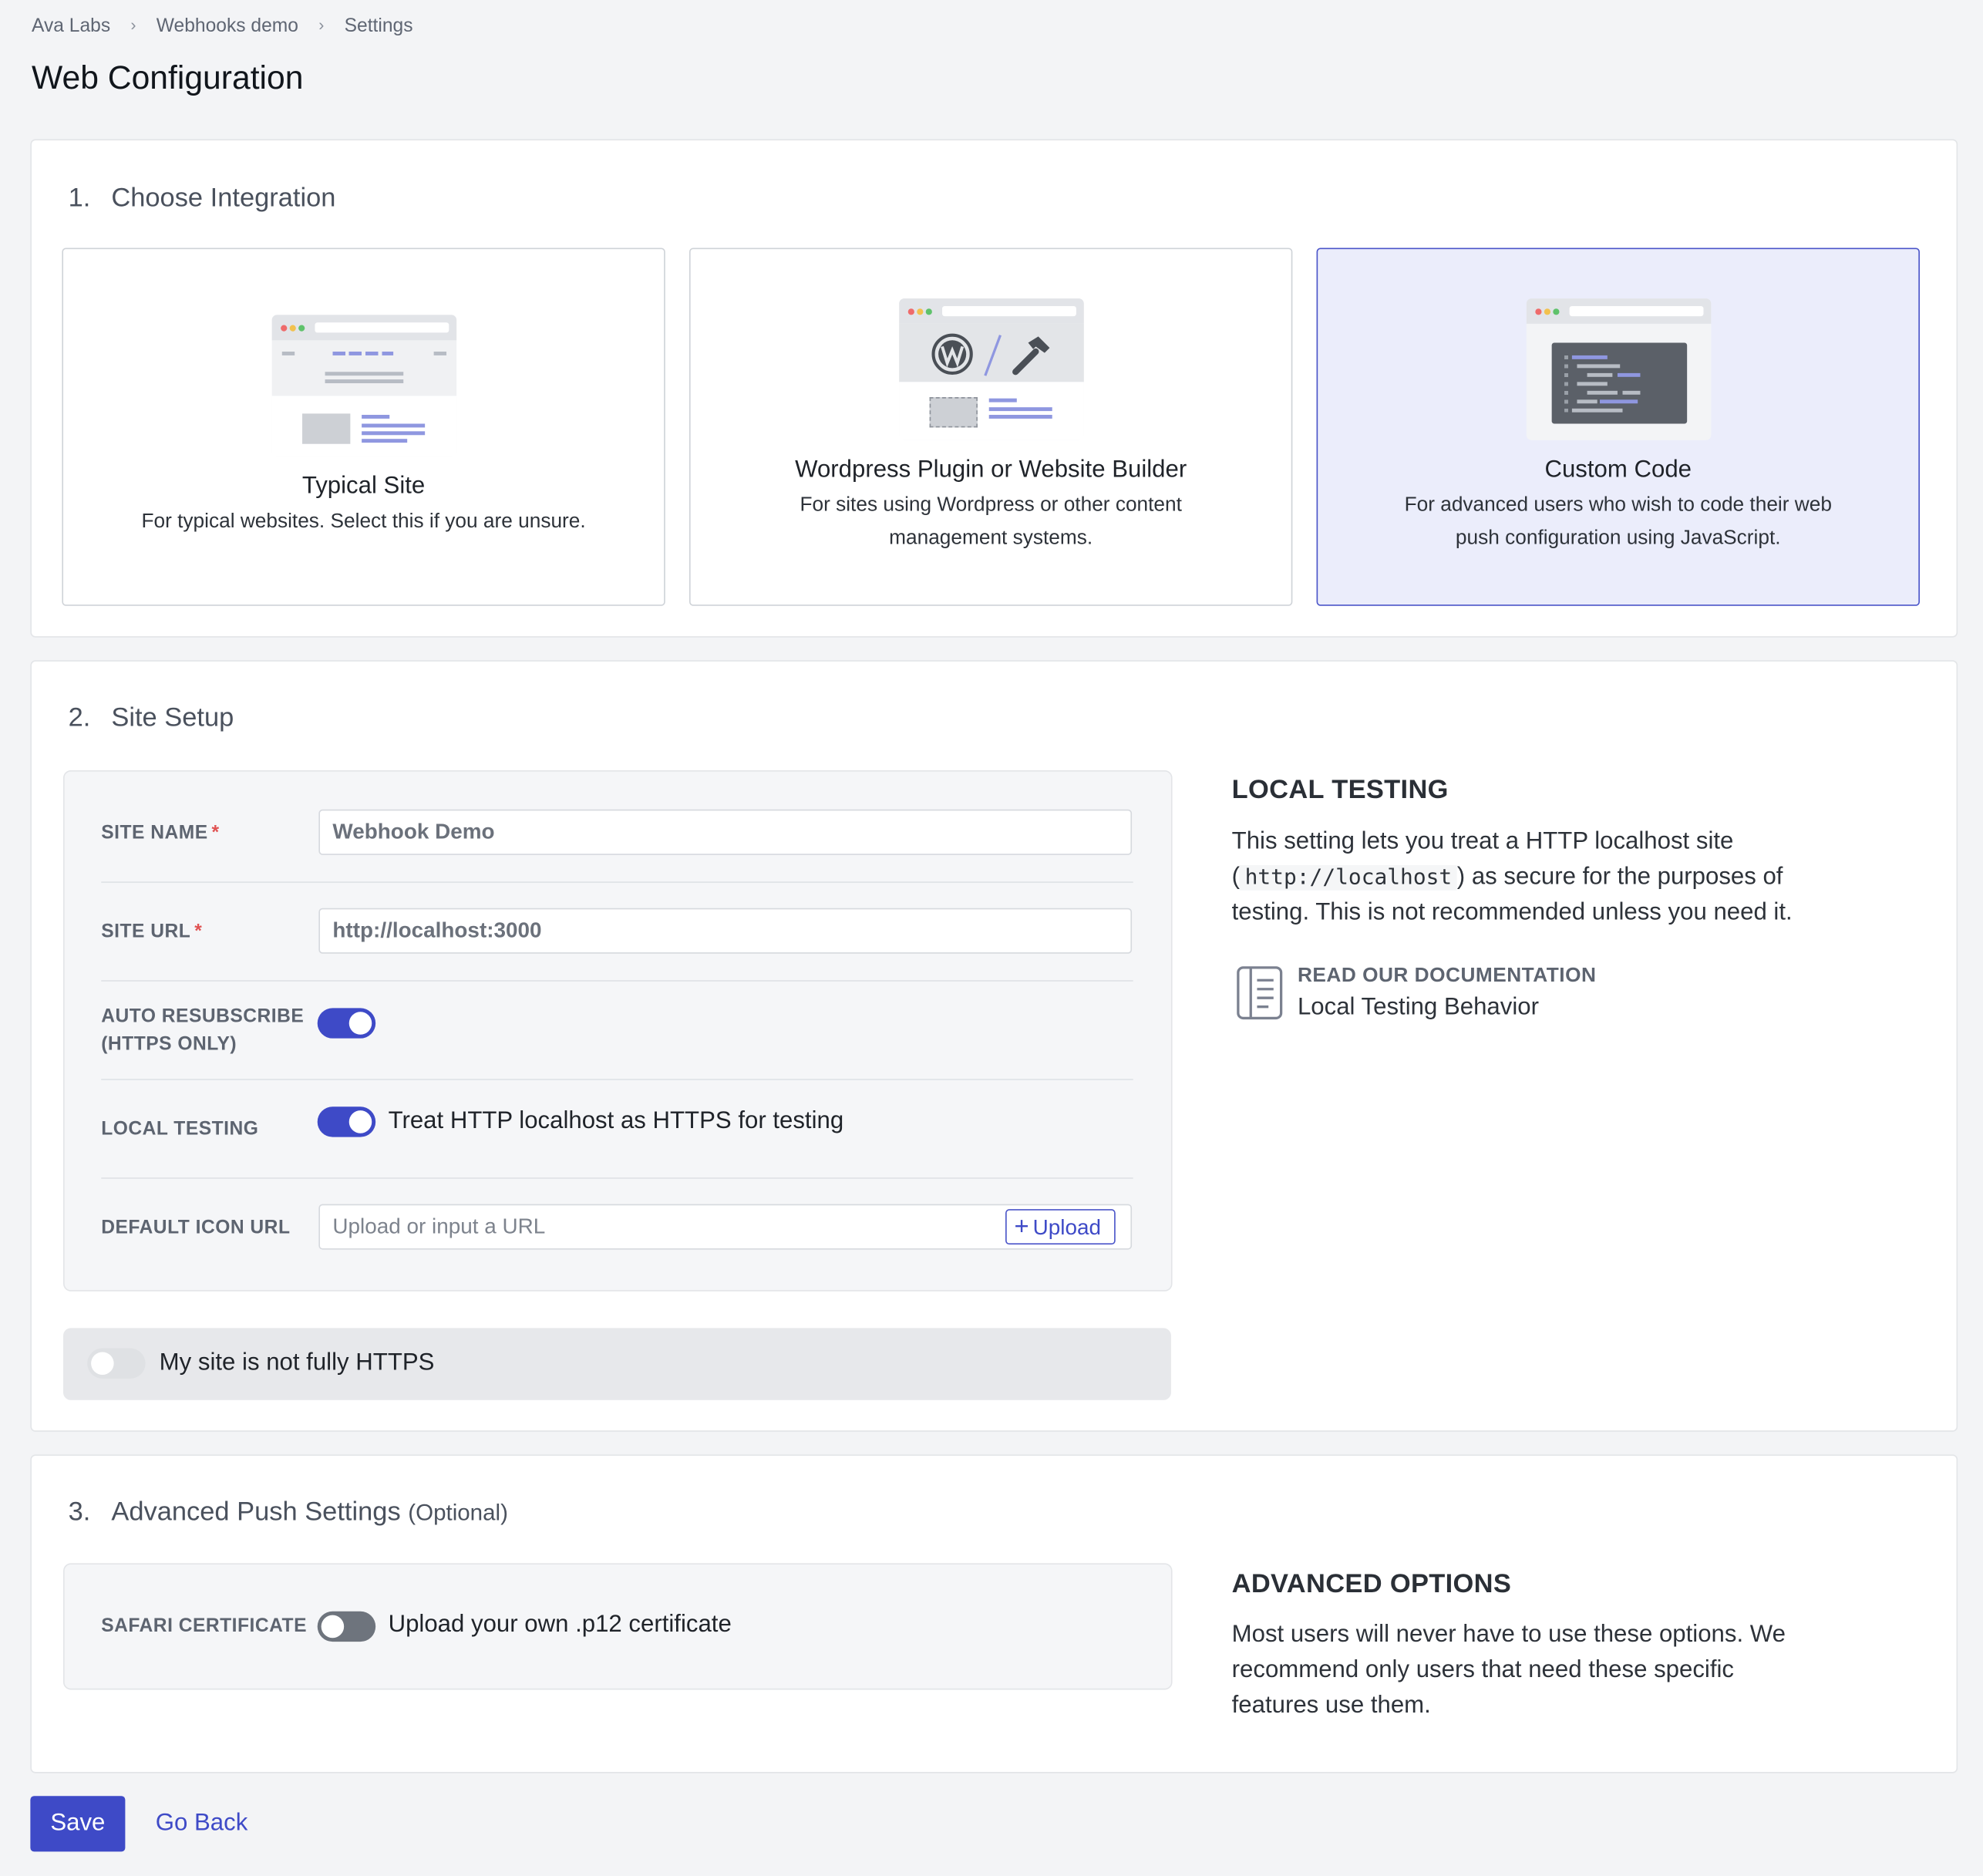 The height and width of the screenshot is (1876, 1983). I want to click on advanced-options-heading: ADVANCED OPTIONS, so click(1371, 1584).